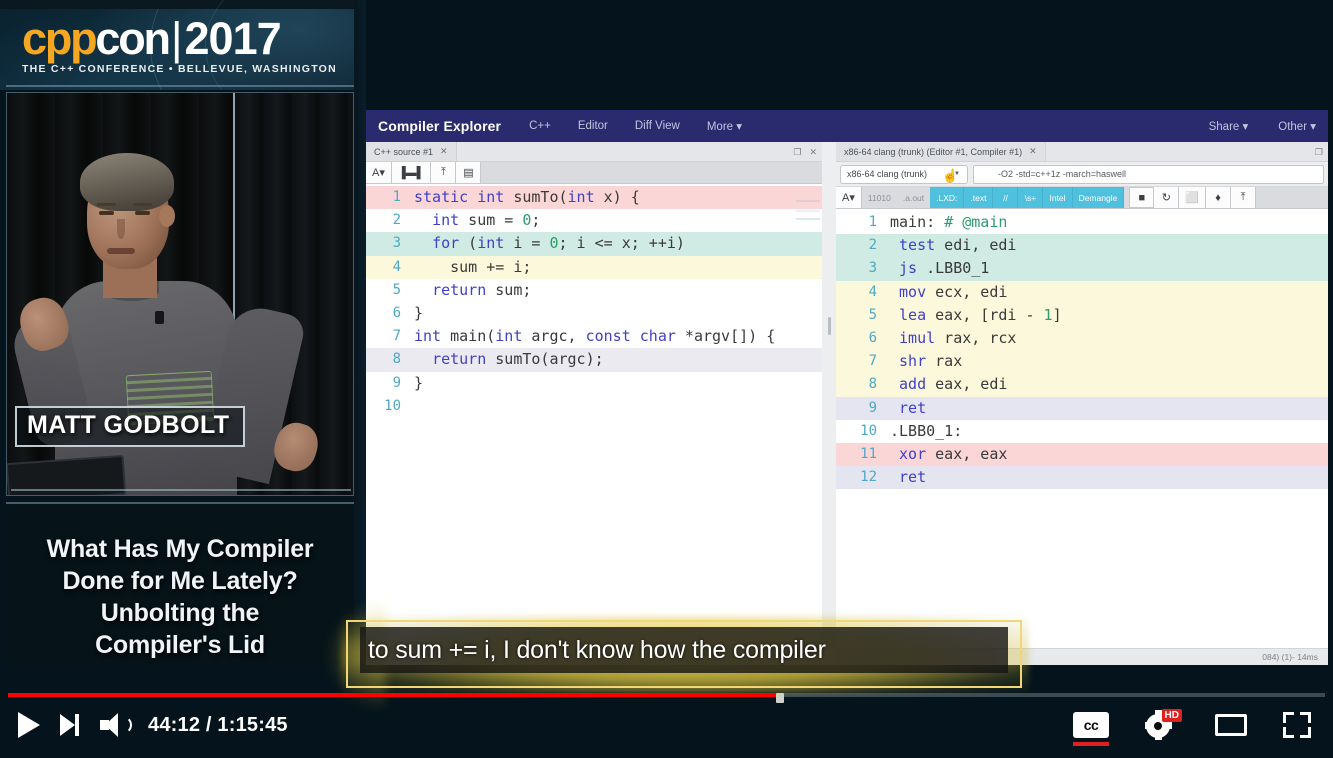  Describe the element at coordinates (594, 173) in the screenshot. I see `source-toolbar: A▾ ▐▬▌ ⤒ ▤` at that location.